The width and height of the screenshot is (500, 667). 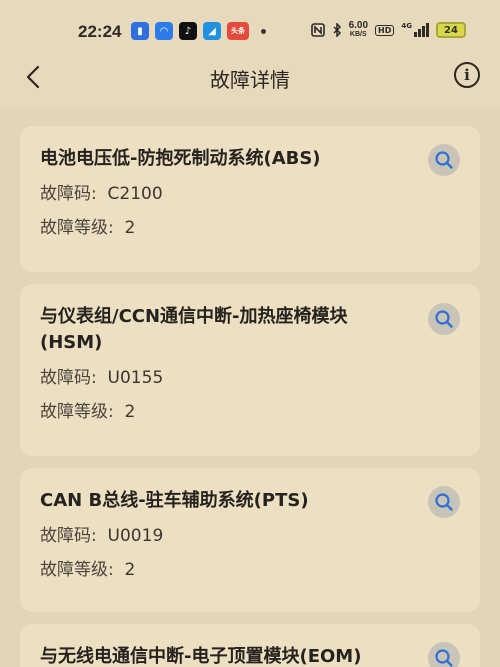 I want to click on battery-icon: 24, so click(x=451, y=30).